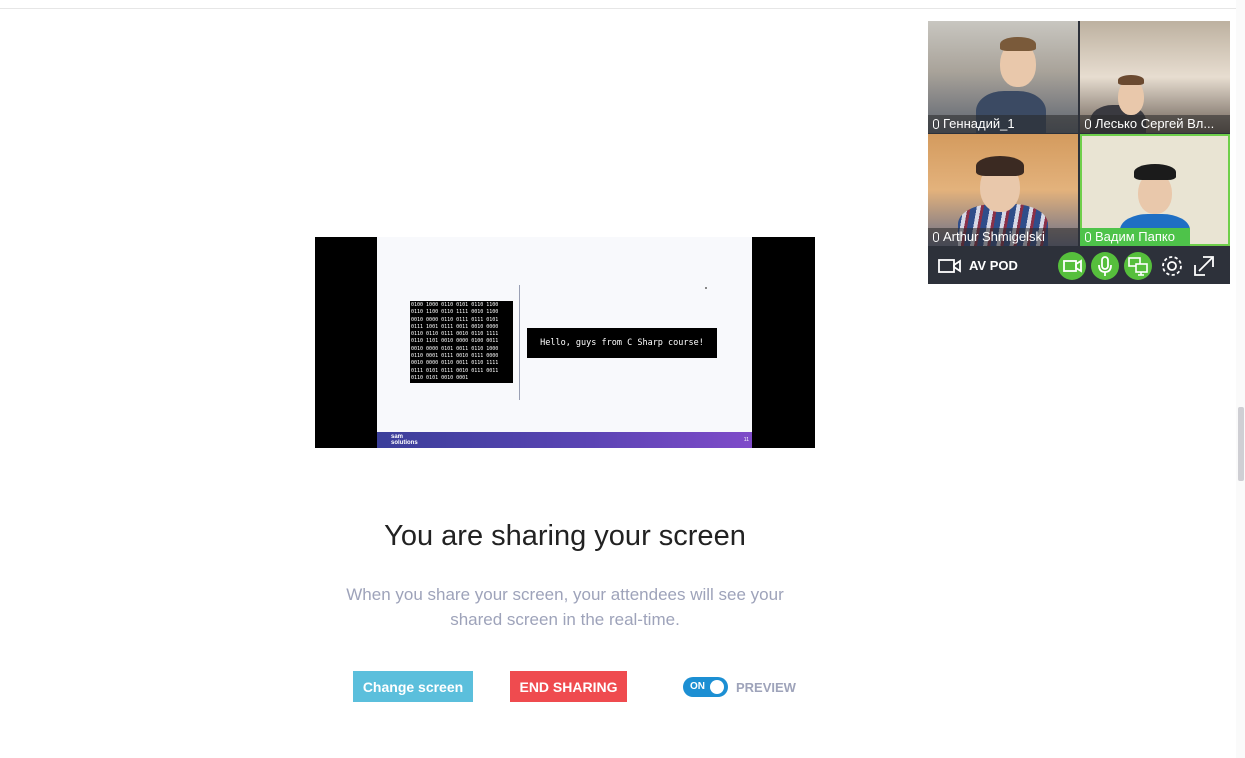 This screenshot has width=1245, height=758. I want to click on slide-footer: sam solutions 11, so click(564, 440).